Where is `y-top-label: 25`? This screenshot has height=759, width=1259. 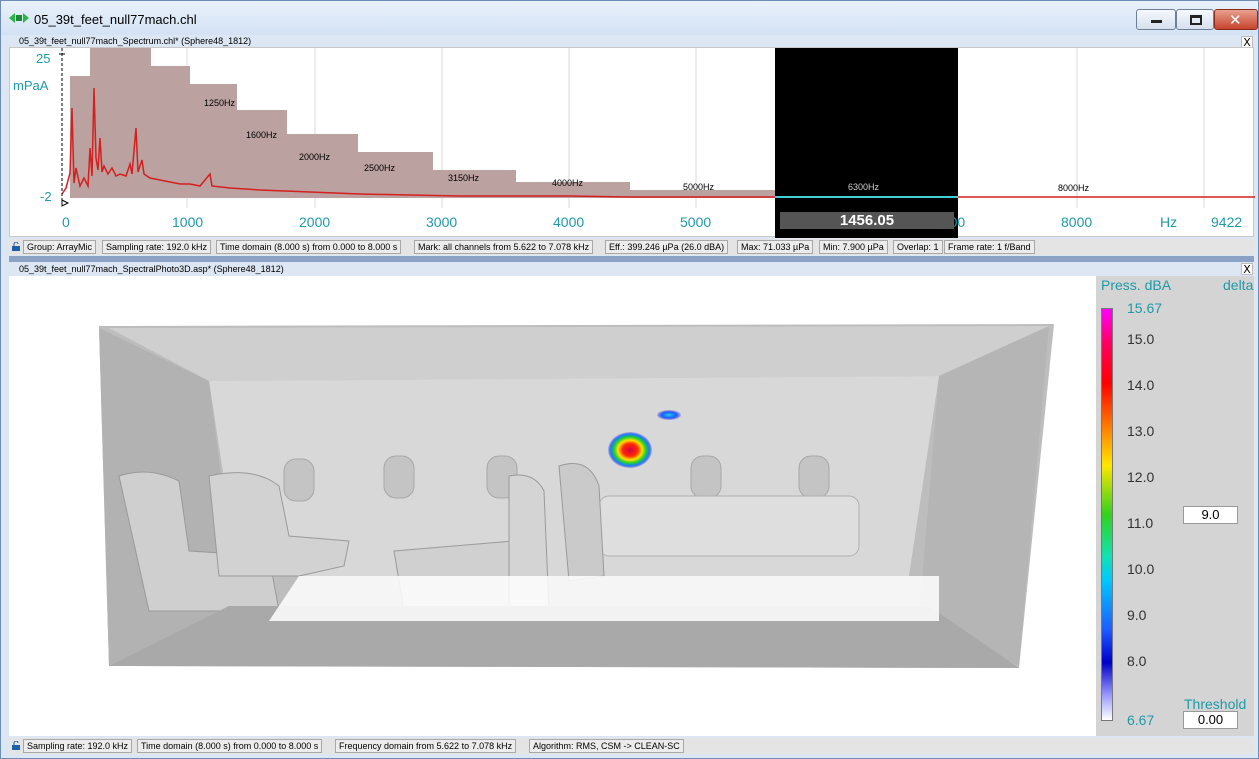
y-top-label: 25 is located at coordinates (43, 58).